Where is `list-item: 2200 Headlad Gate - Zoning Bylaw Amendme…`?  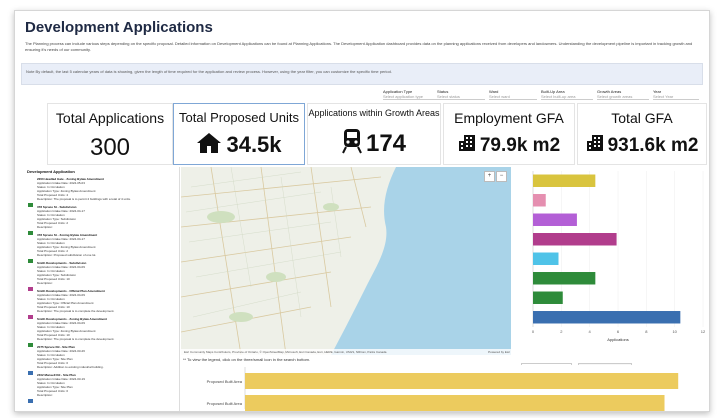 list-item: 2200 Headlad Gate - Zoning Bylaw Amendme… is located at coordinates (102, 192).